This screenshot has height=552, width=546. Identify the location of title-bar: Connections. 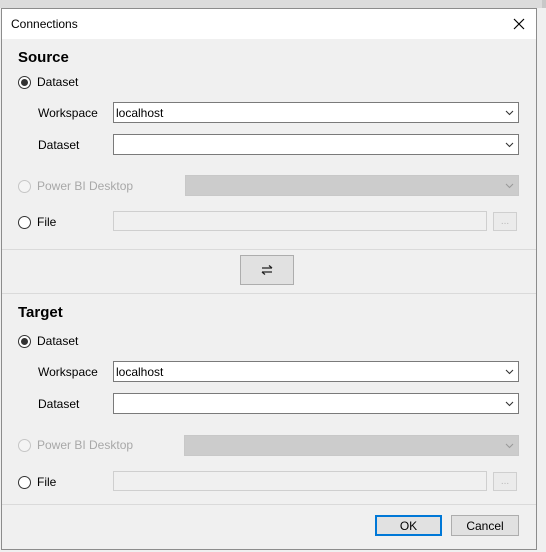
(269, 24).